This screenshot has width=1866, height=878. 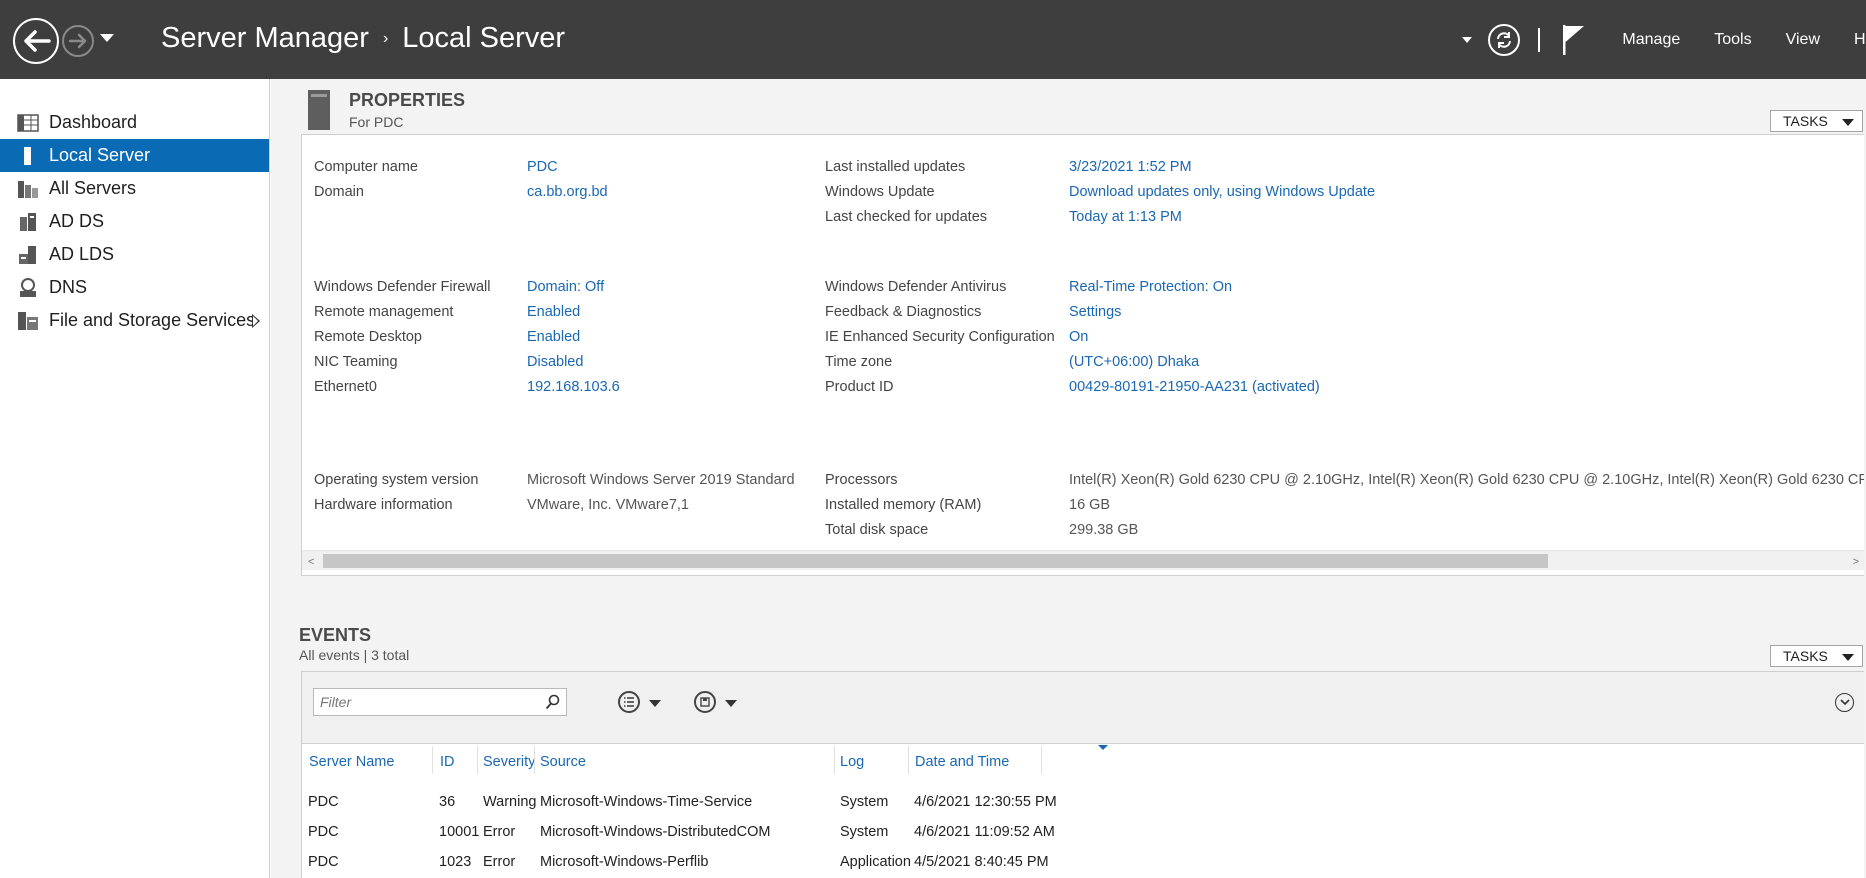 I want to click on sidebar-item-dns: DNS, so click(x=134, y=287).